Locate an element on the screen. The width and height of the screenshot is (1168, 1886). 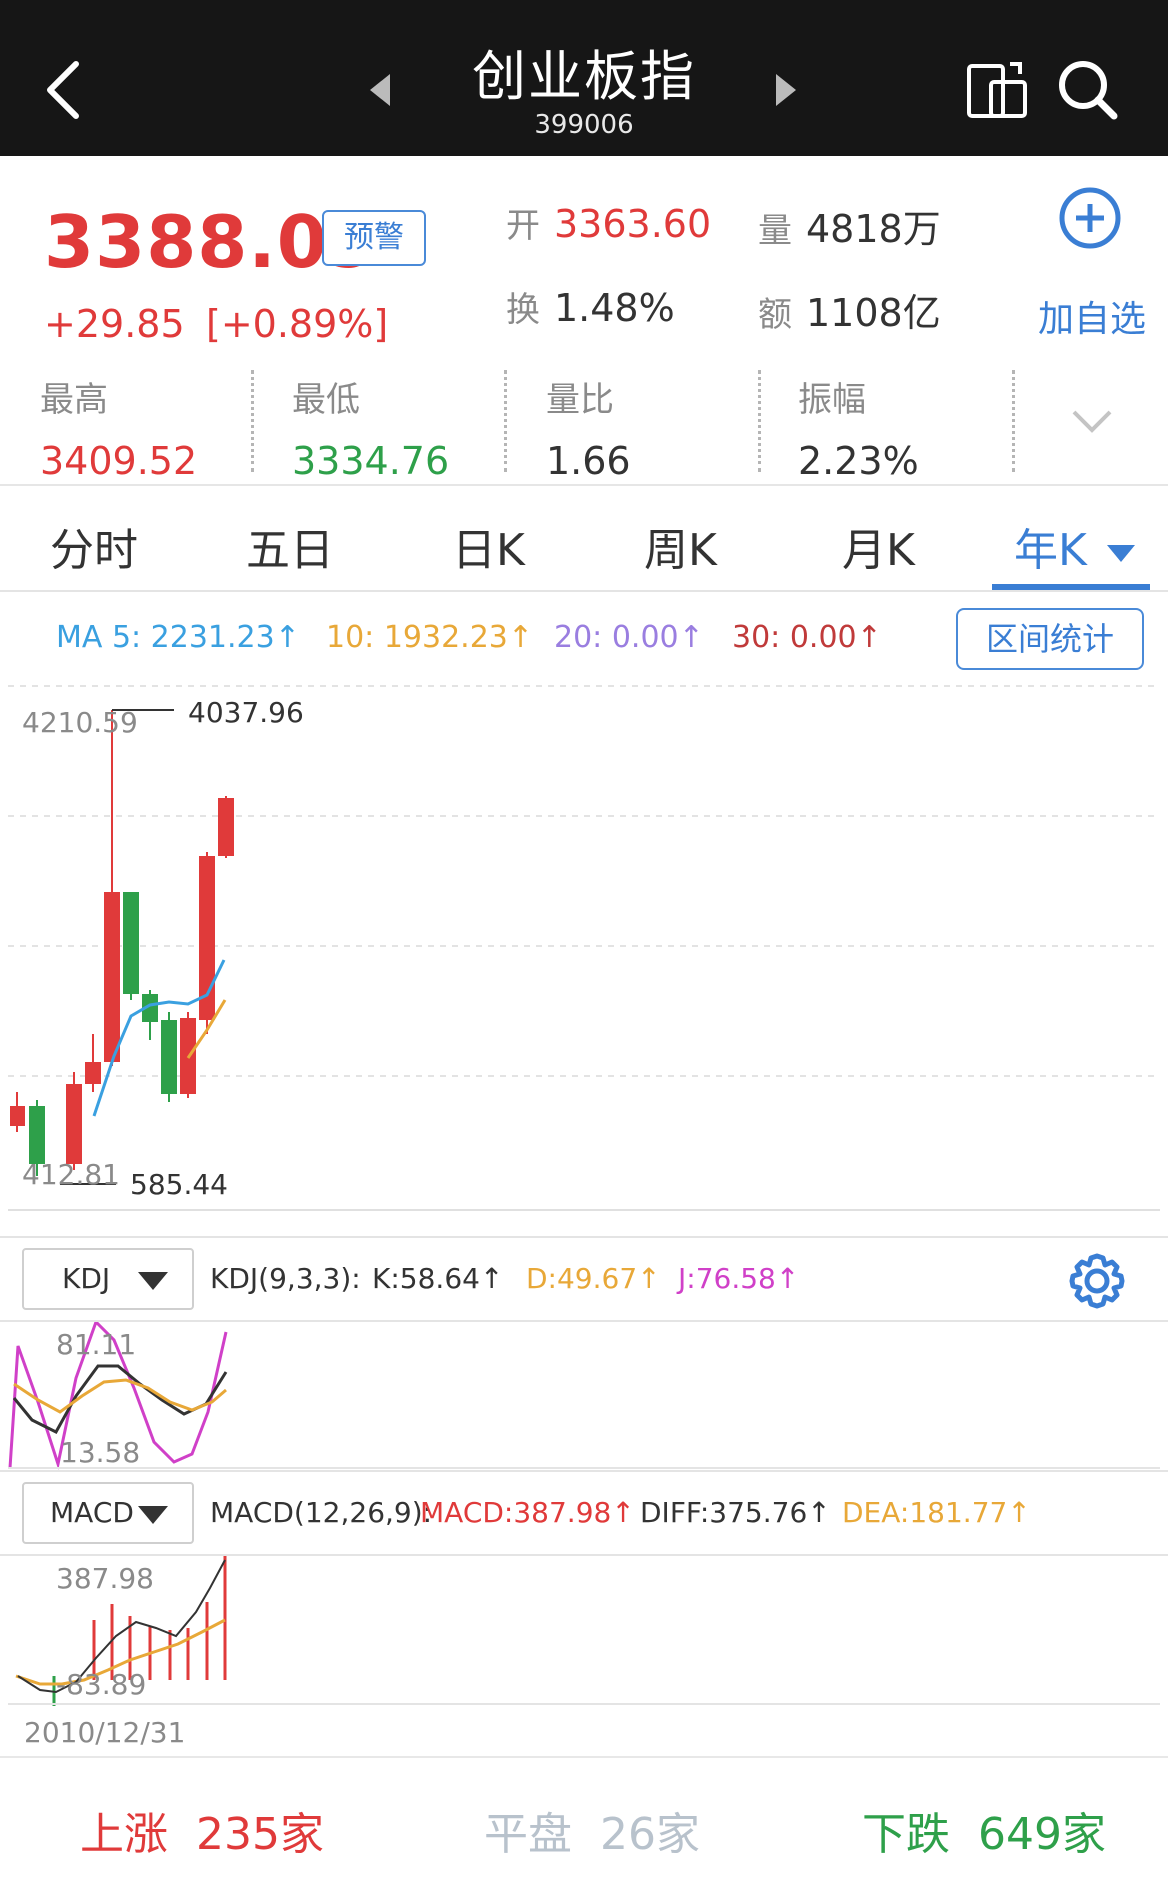
advancers: 上涨 235家 is located at coordinates (202, 1830).